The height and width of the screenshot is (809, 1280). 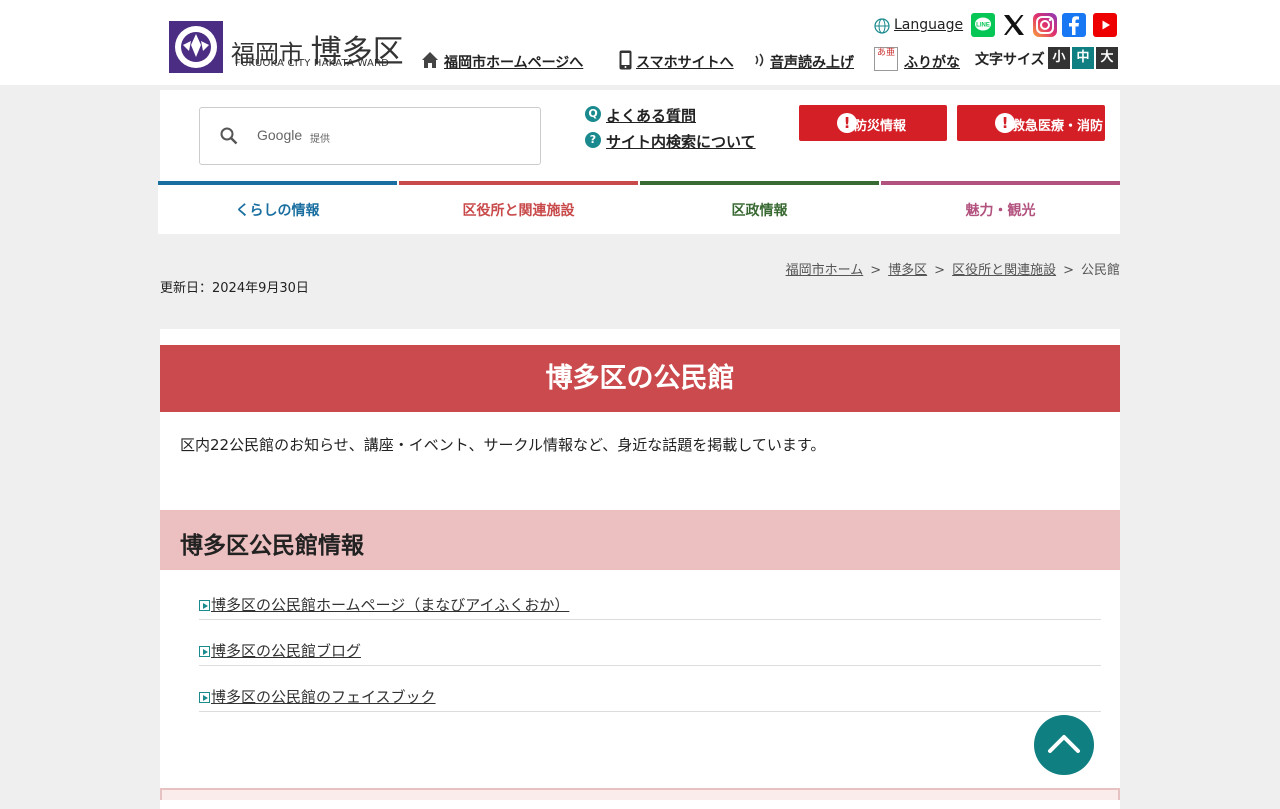 What do you see at coordinates (625, 62) in the screenshot?
I see `smartphone-icon` at bounding box center [625, 62].